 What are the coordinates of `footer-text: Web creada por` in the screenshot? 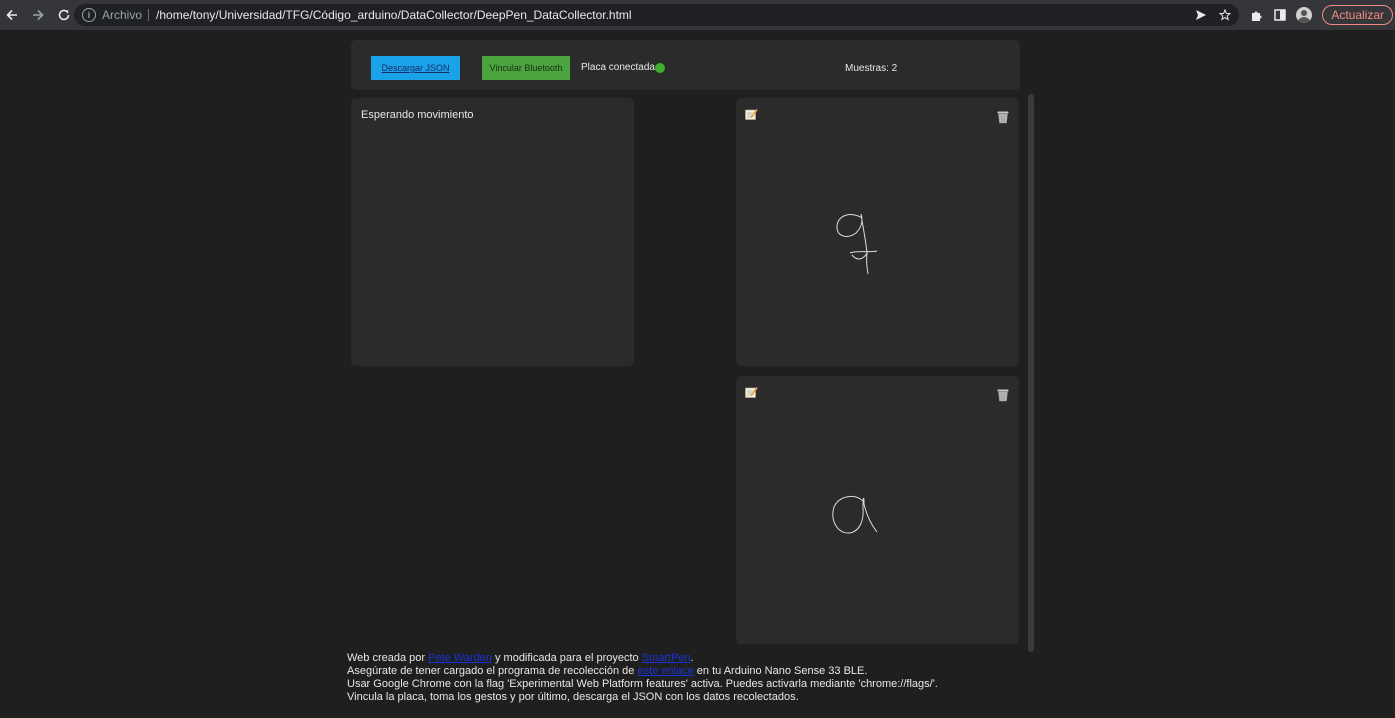 It's located at (388, 658).